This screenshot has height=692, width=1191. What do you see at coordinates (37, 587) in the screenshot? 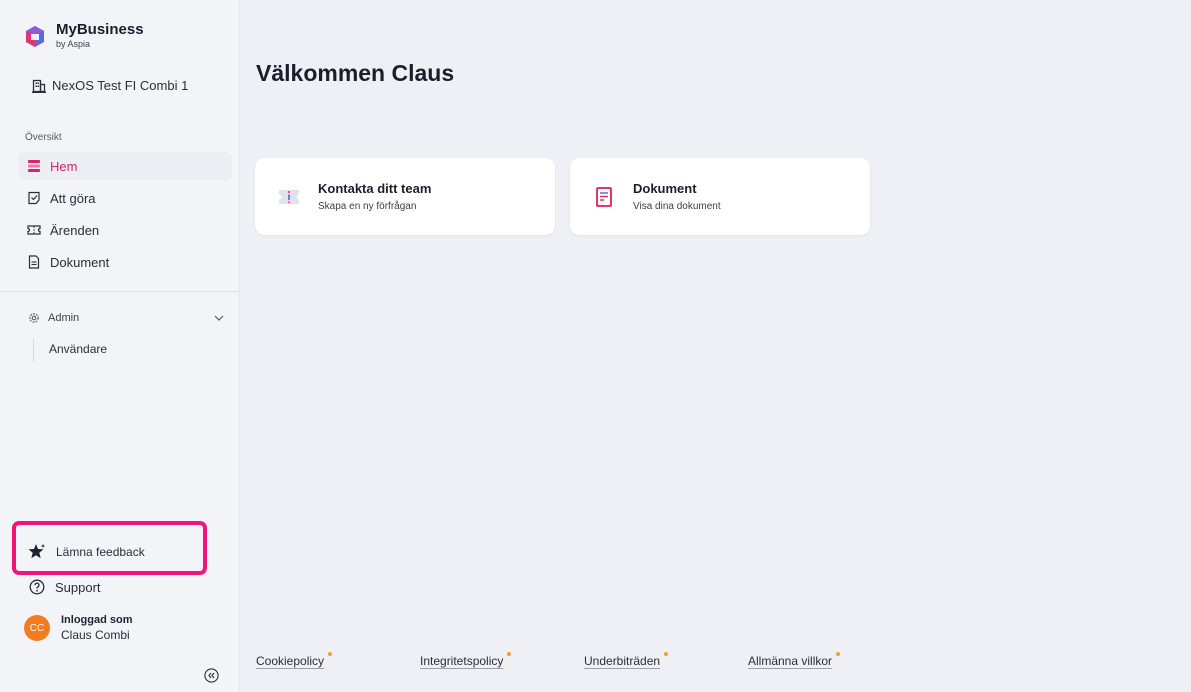
I see `help-circle-icon` at bounding box center [37, 587].